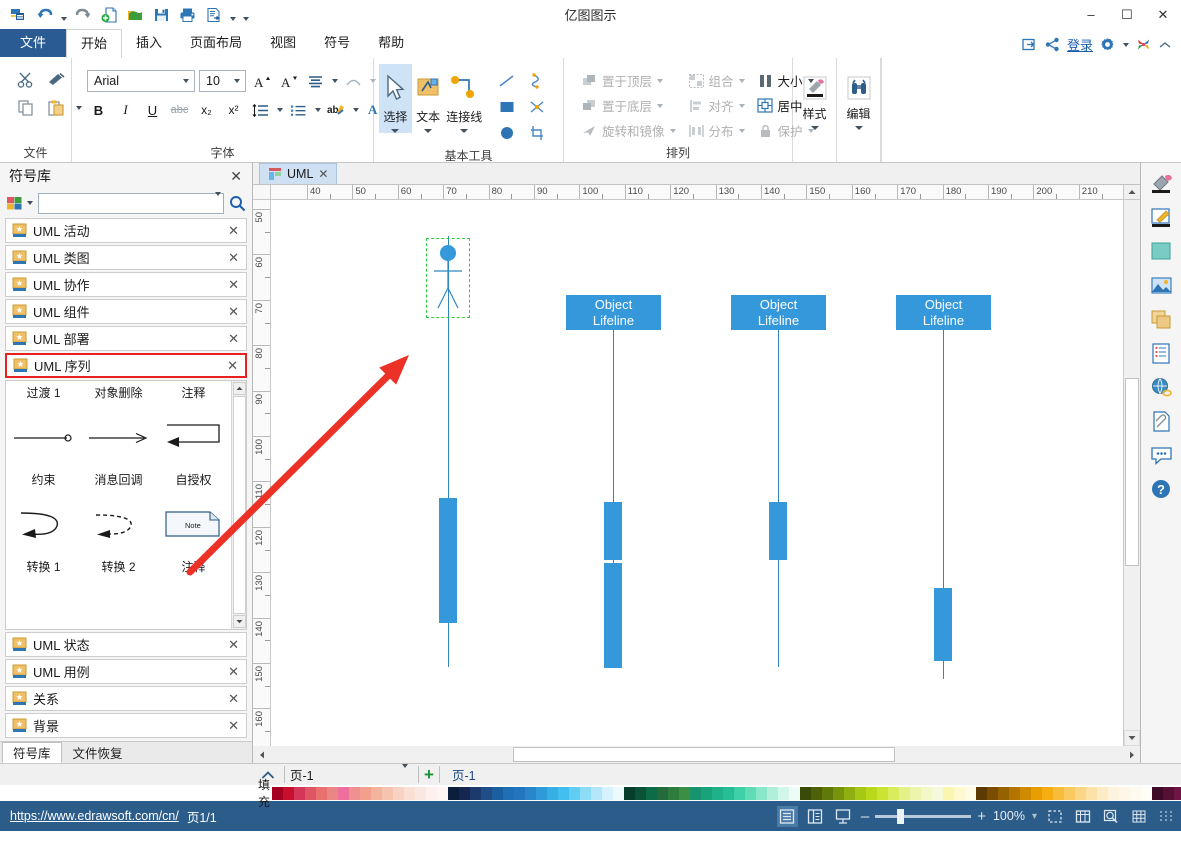 The image size is (1181, 843). What do you see at coordinates (1161, 455) in the screenshot?
I see `comment-icon` at bounding box center [1161, 455].